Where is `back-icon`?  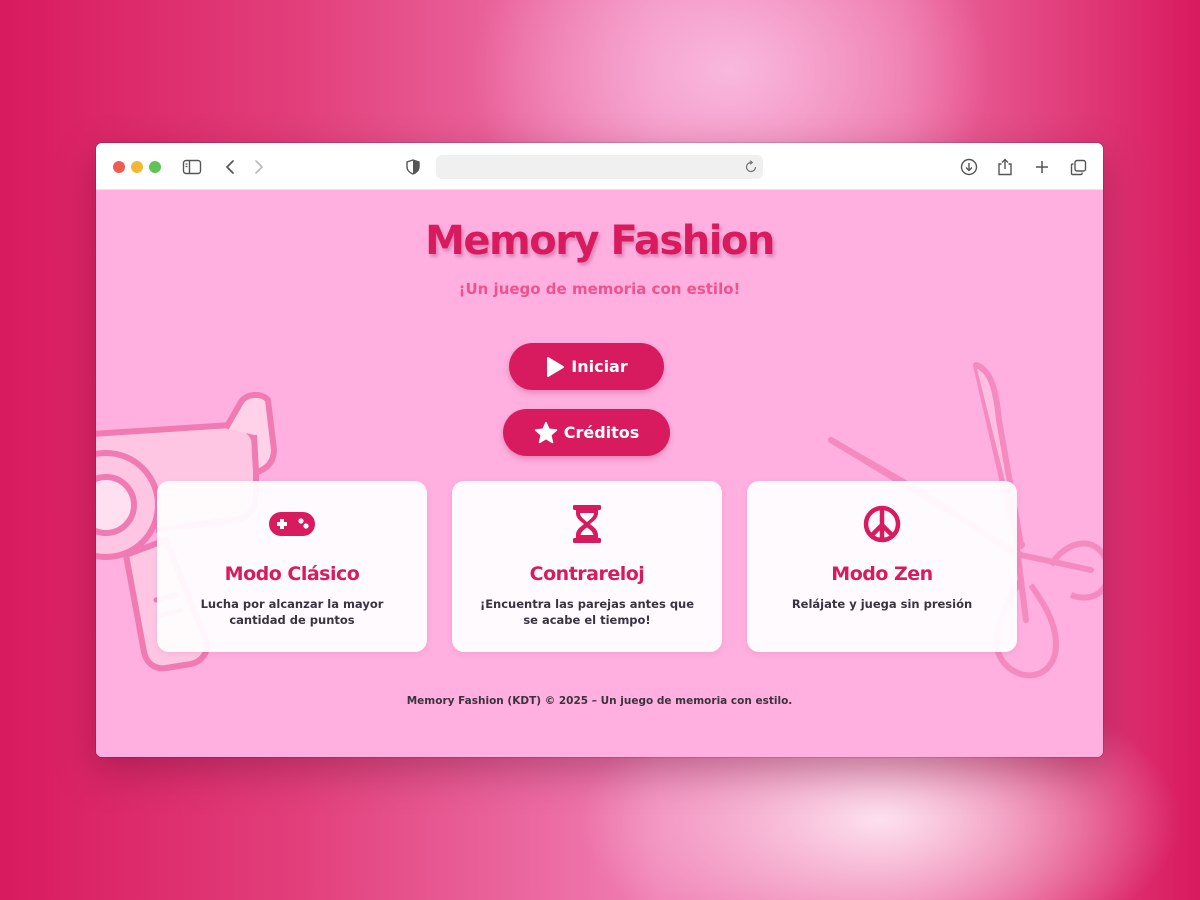
back-icon is located at coordinates (230, 167).